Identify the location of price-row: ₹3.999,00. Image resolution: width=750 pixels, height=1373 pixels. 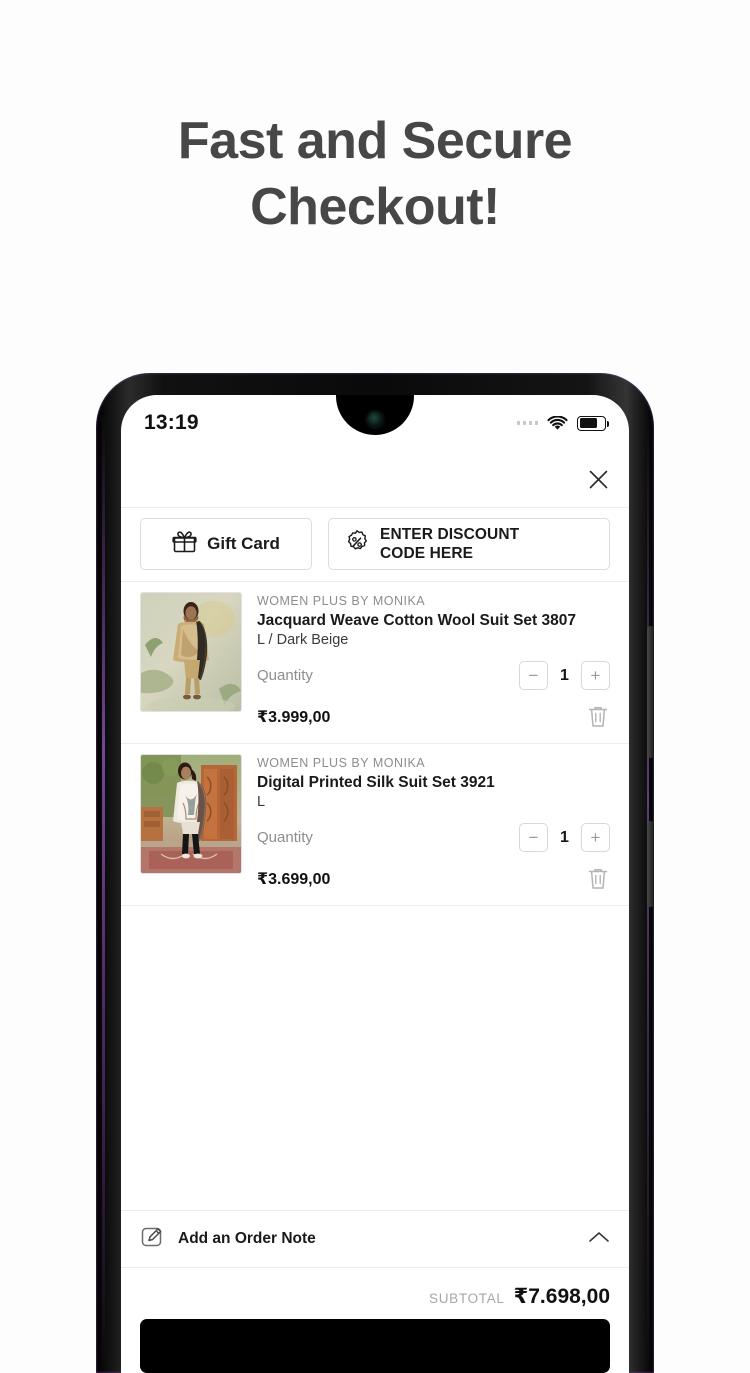
(433, 716).